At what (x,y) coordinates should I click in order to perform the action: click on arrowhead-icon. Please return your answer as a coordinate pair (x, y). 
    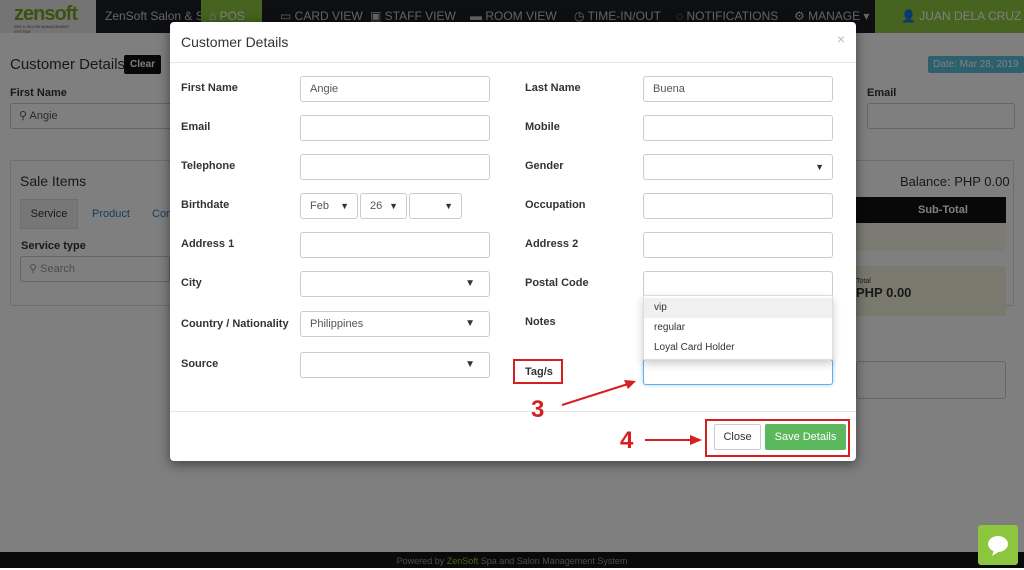
    Looking at the image, I should click on (696, 440).